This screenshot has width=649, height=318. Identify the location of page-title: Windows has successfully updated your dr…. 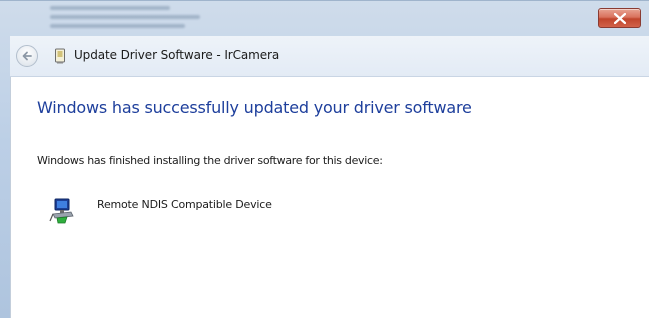
(254, 107).